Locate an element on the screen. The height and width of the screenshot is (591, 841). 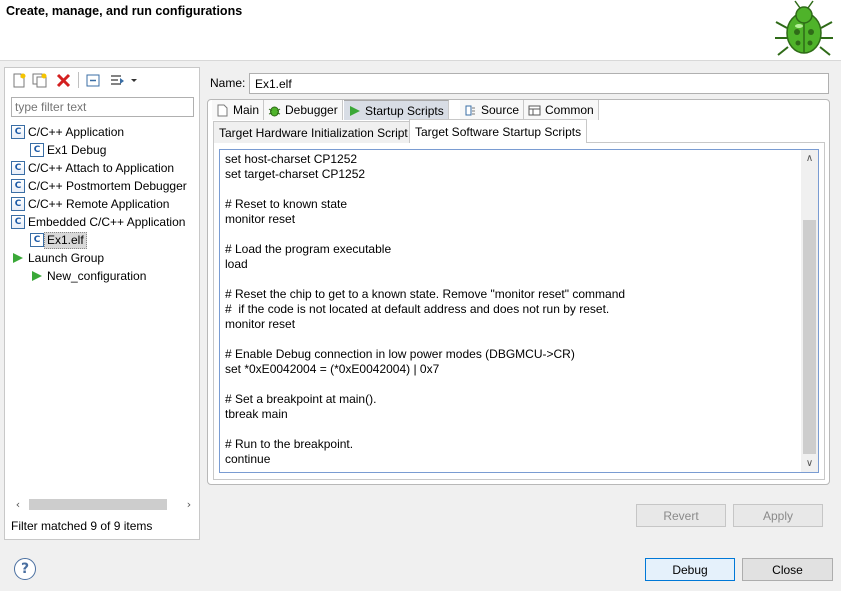
tree-item-label: Ex1 Debug is located at coordinates (77, 149).